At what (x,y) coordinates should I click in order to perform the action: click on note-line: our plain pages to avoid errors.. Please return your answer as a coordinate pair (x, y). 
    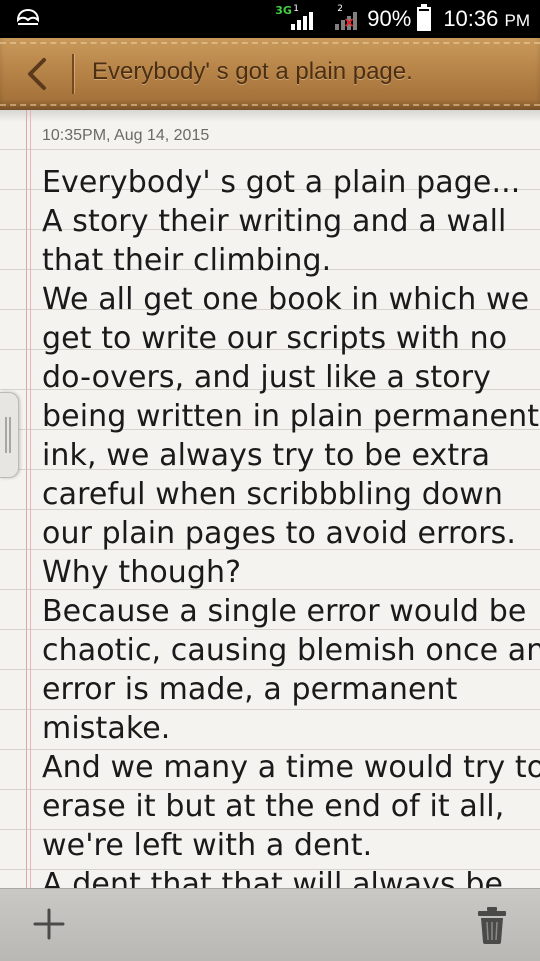
    Looking at the image, I should click on (279, 533).